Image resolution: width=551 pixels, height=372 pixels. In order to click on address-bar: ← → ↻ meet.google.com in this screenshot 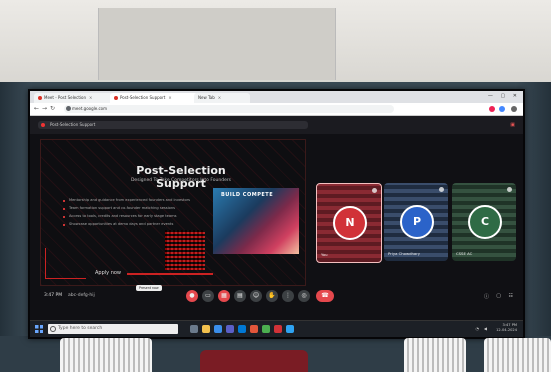, I will do `click(276, 109)`.